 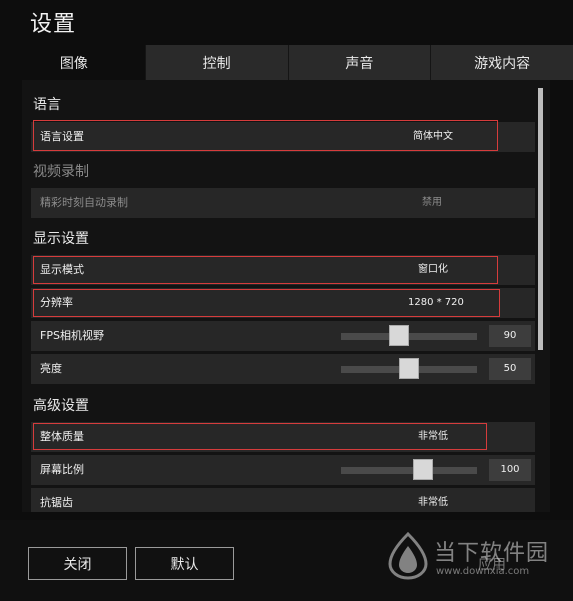 I want to click on section-advanced: 高级设置, so click(x=61, y=406).